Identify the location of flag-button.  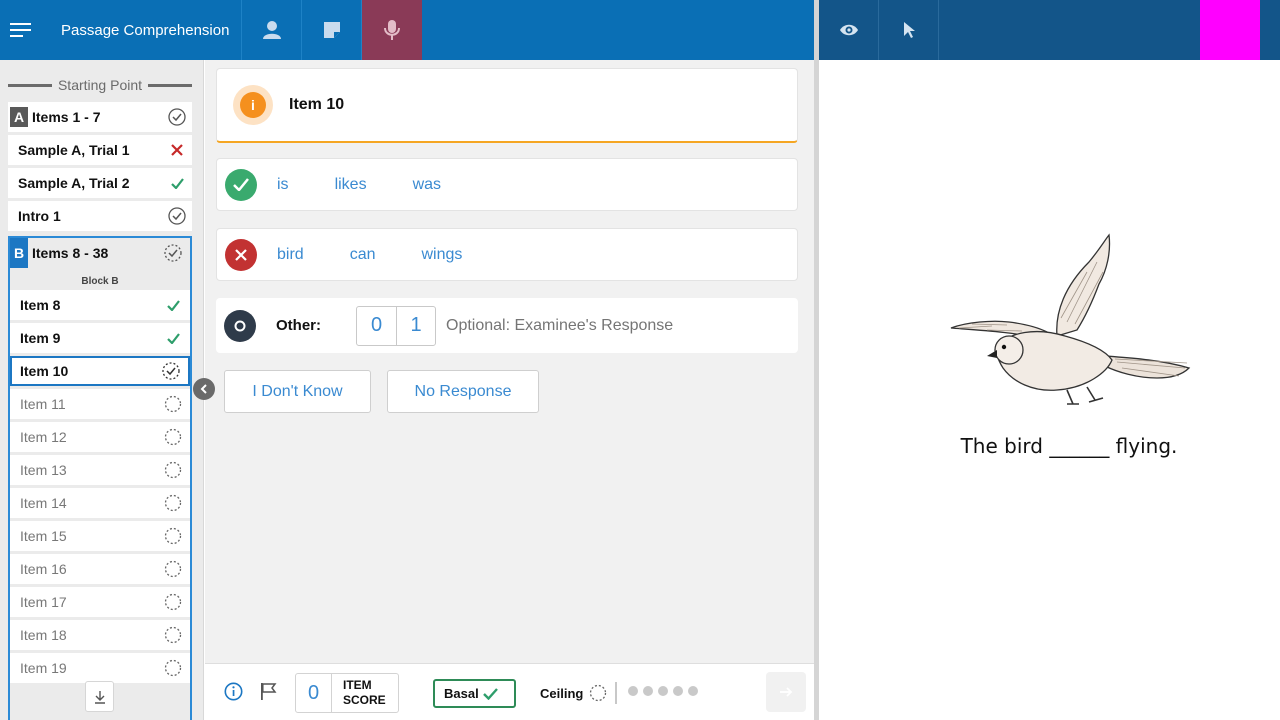
(268, 691).